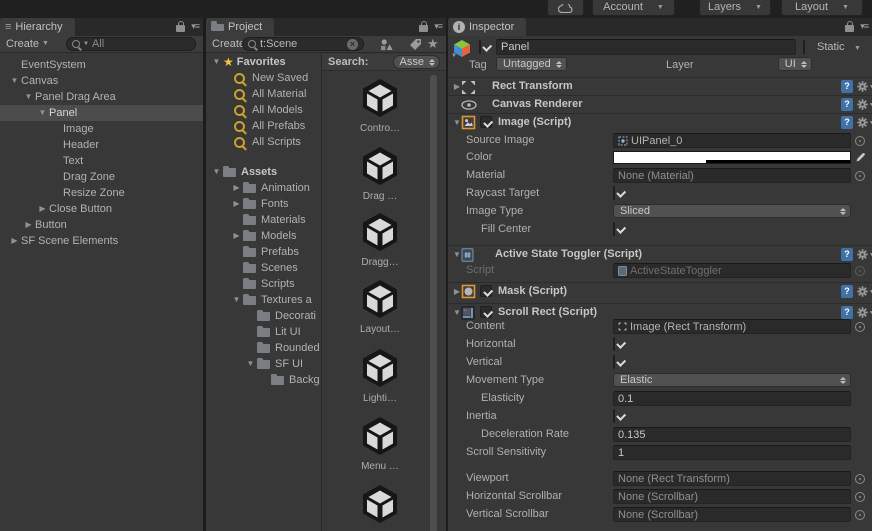 The height and width of the screenshot is (531, 872). What do you see at coordinates (263, 300) in the screenshot?
I see `folder-item: Textures a` at bounding box center [263, 300].